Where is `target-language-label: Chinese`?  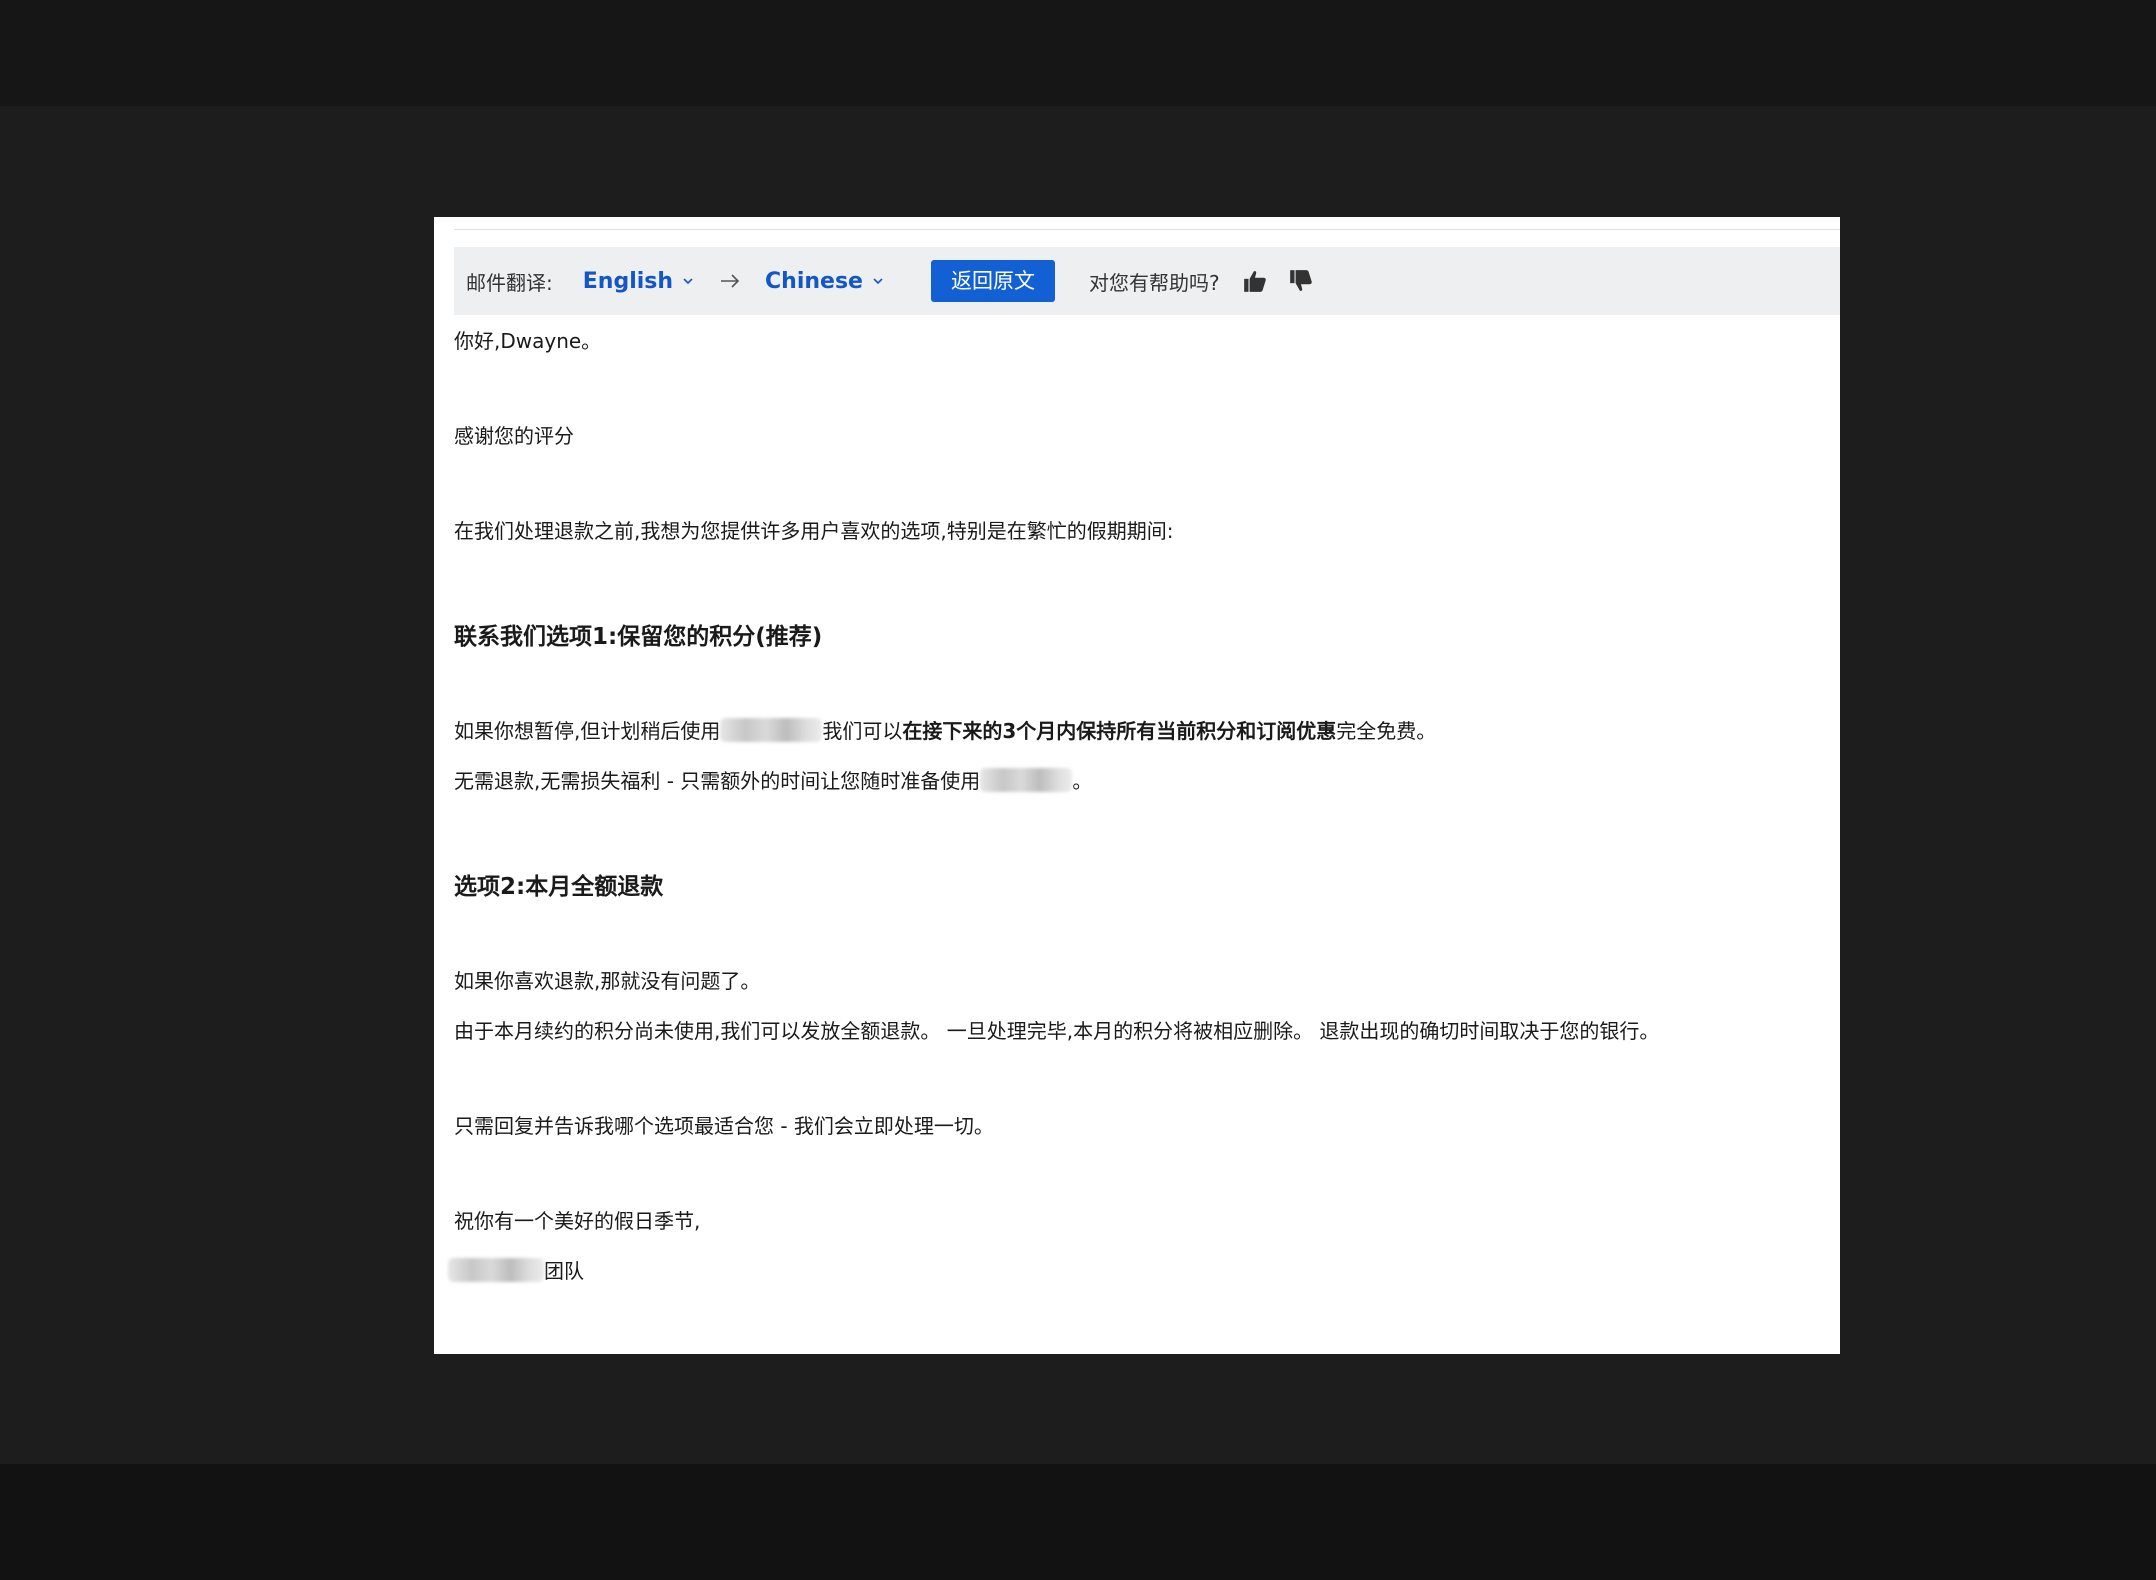
target-language-label: Chinese is located at coordinates (814, 281).